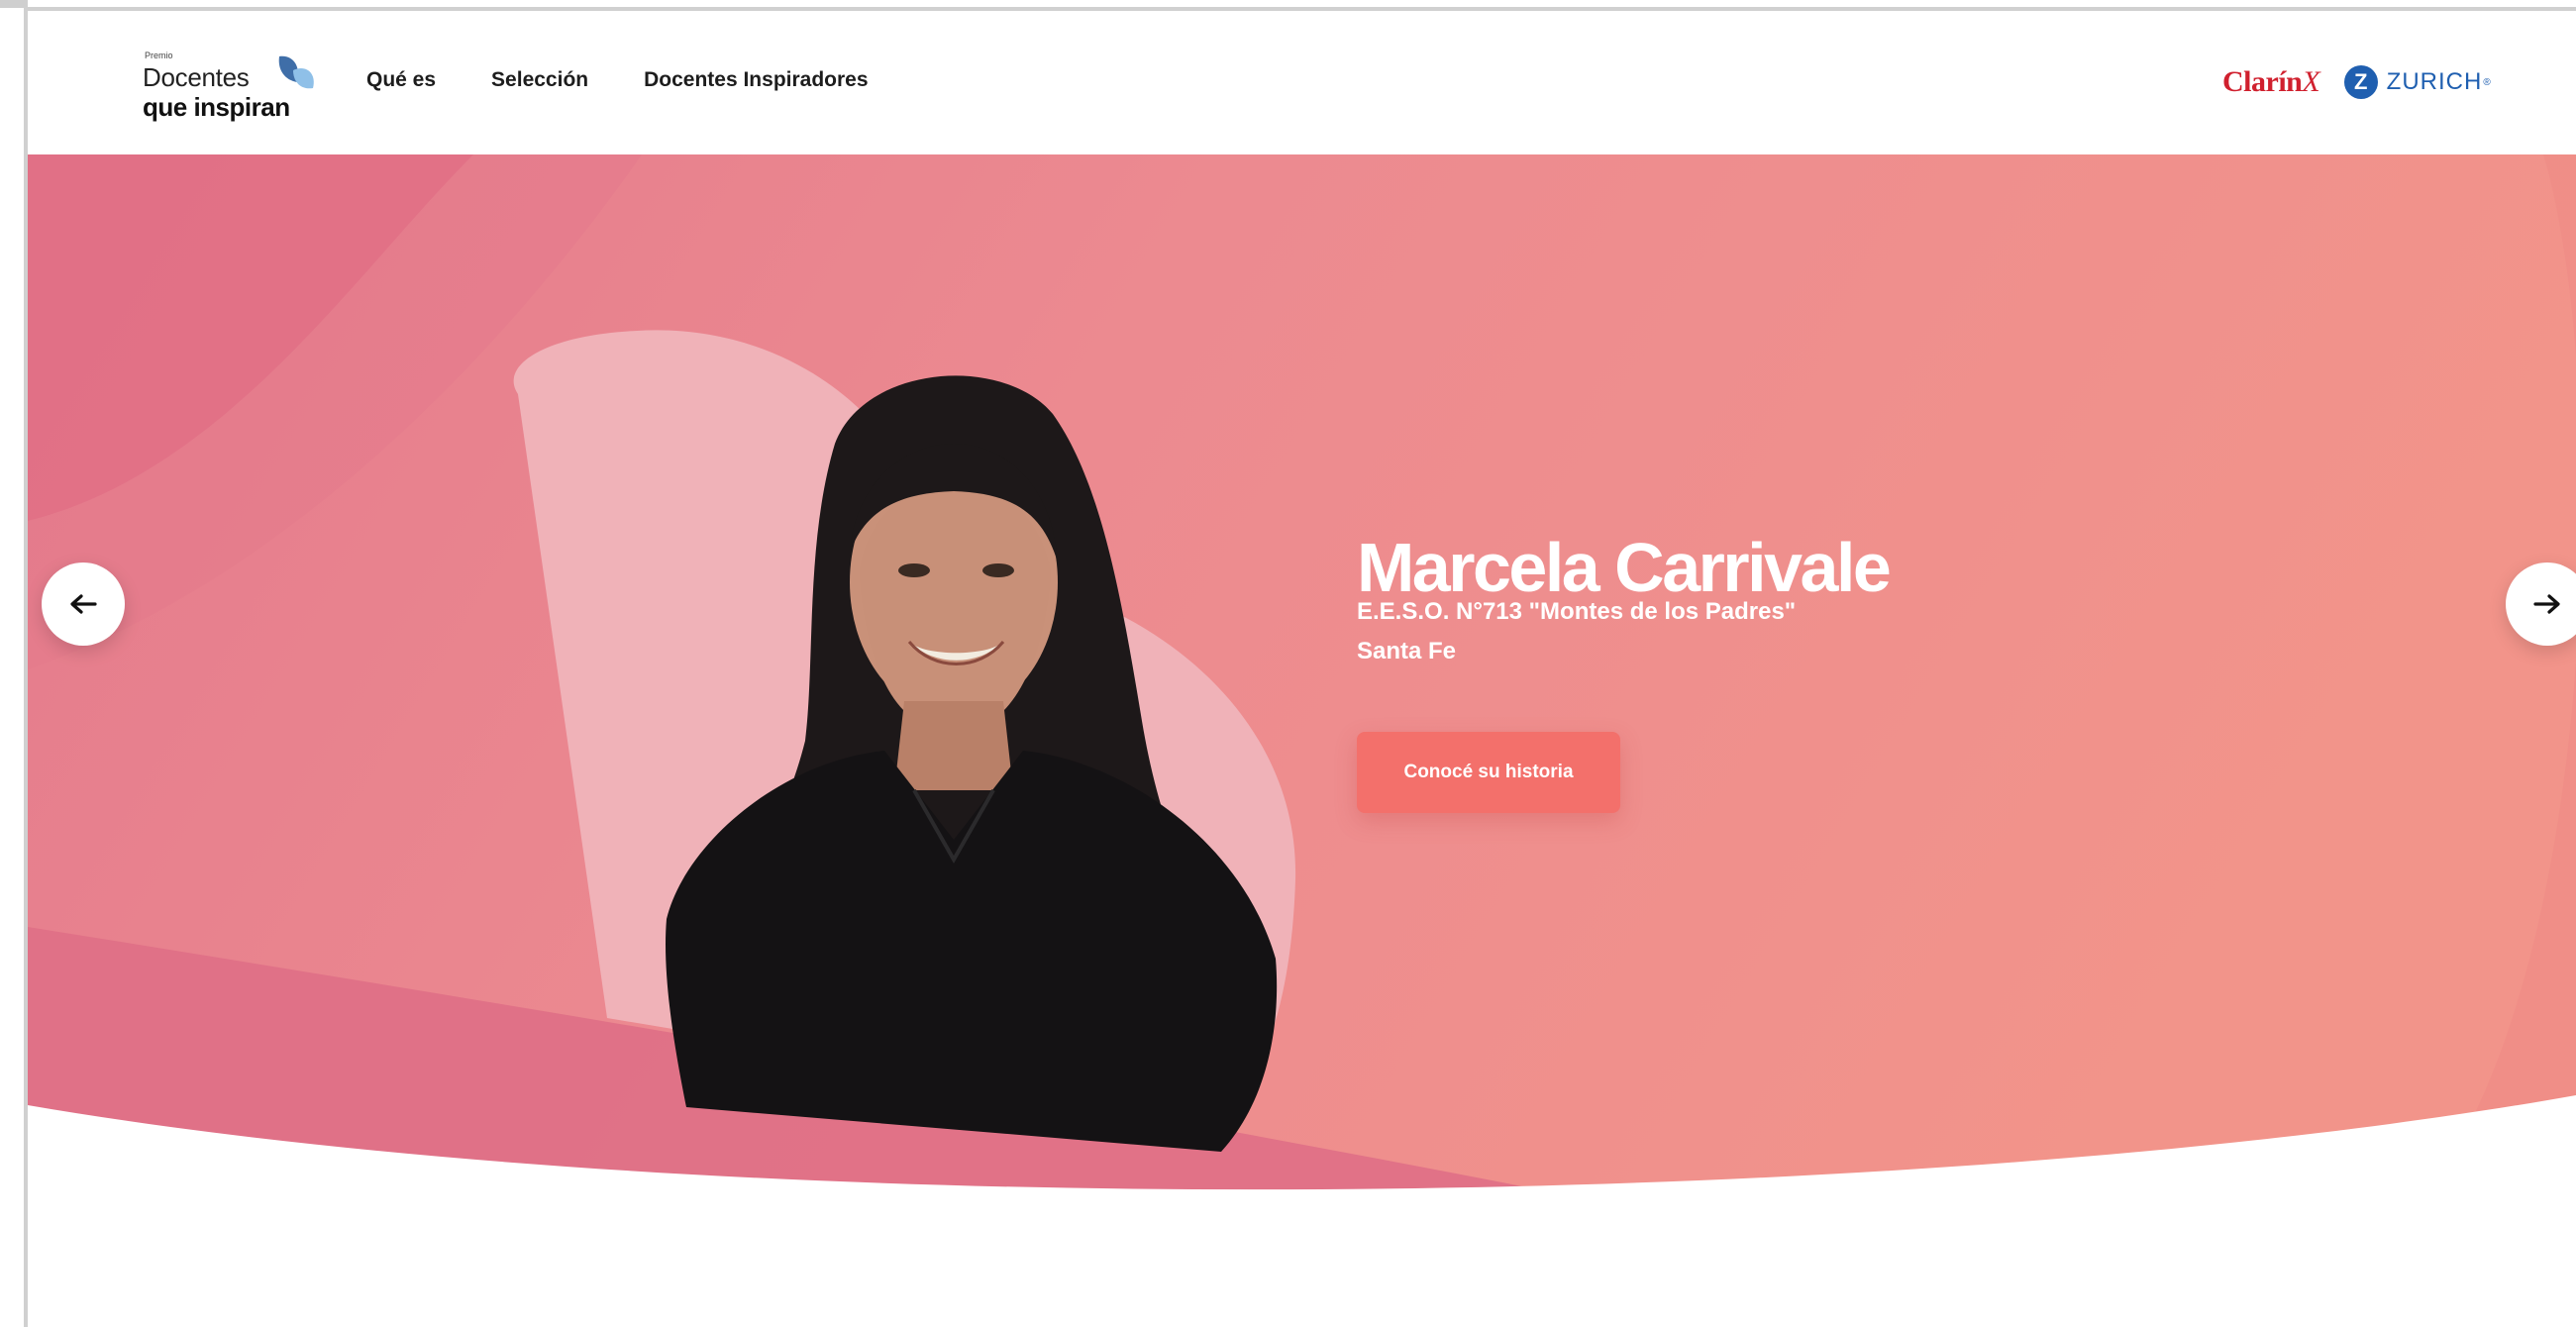 This screenshot has width=2576, height=1327. I want to click on logo-line-docentes: Docentes, so click(196, 77).